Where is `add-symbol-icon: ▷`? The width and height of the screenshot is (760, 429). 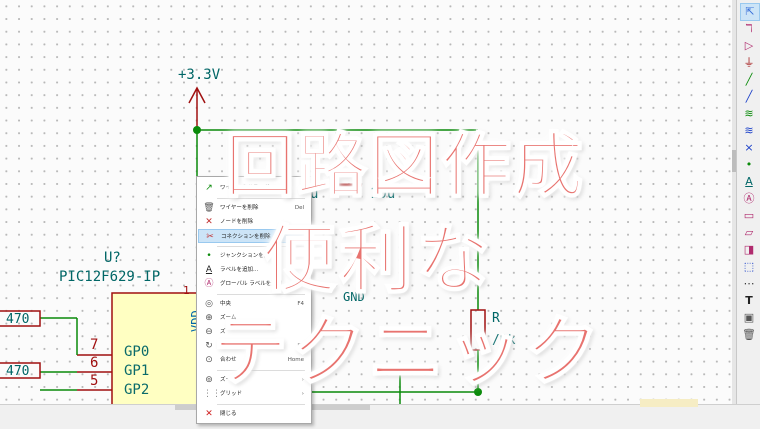 add-symbol-icon: ▷ is located at coordinates (749, 46).